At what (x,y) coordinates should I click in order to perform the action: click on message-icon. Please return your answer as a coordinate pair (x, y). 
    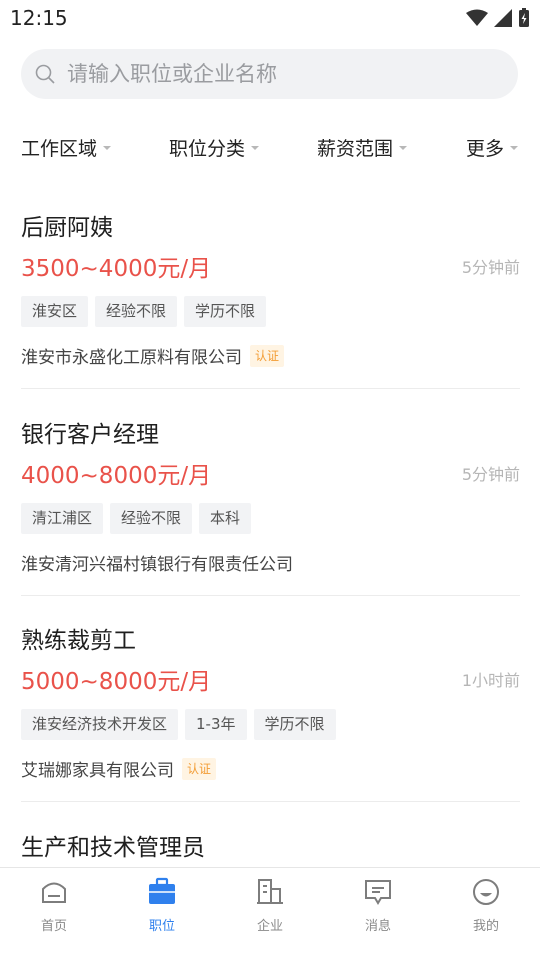
    Looking at the image, I should click on (378, 892).